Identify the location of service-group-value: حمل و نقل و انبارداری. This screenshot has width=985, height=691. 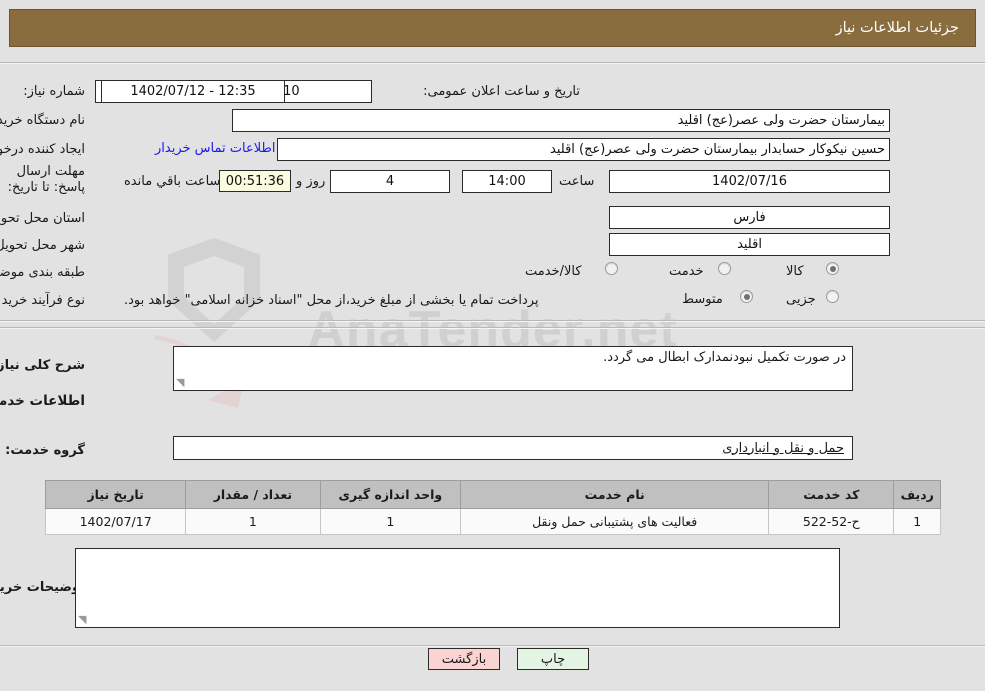
(783, 448).